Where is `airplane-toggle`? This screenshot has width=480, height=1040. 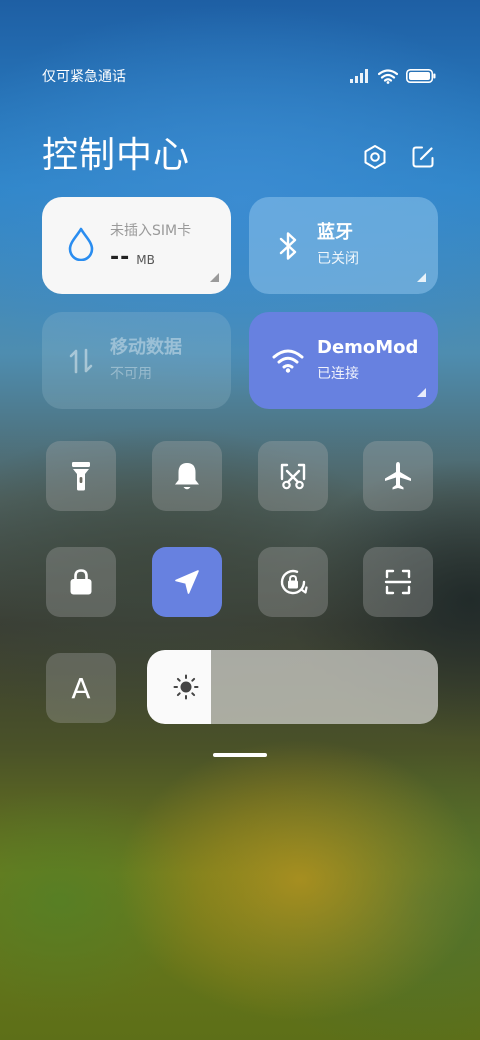 airplane-toggle is located at coordinates (398, 476).